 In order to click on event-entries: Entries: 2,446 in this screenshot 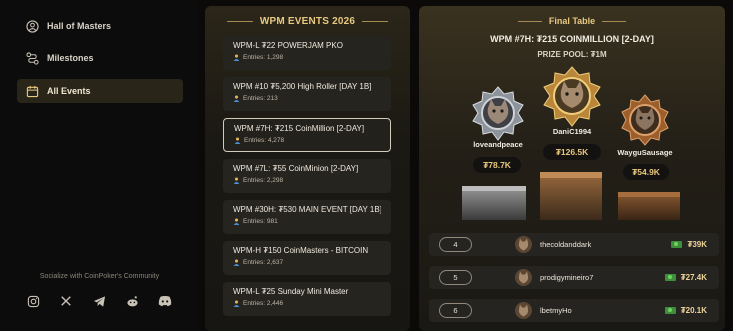, I will do `click(307, 303)`.